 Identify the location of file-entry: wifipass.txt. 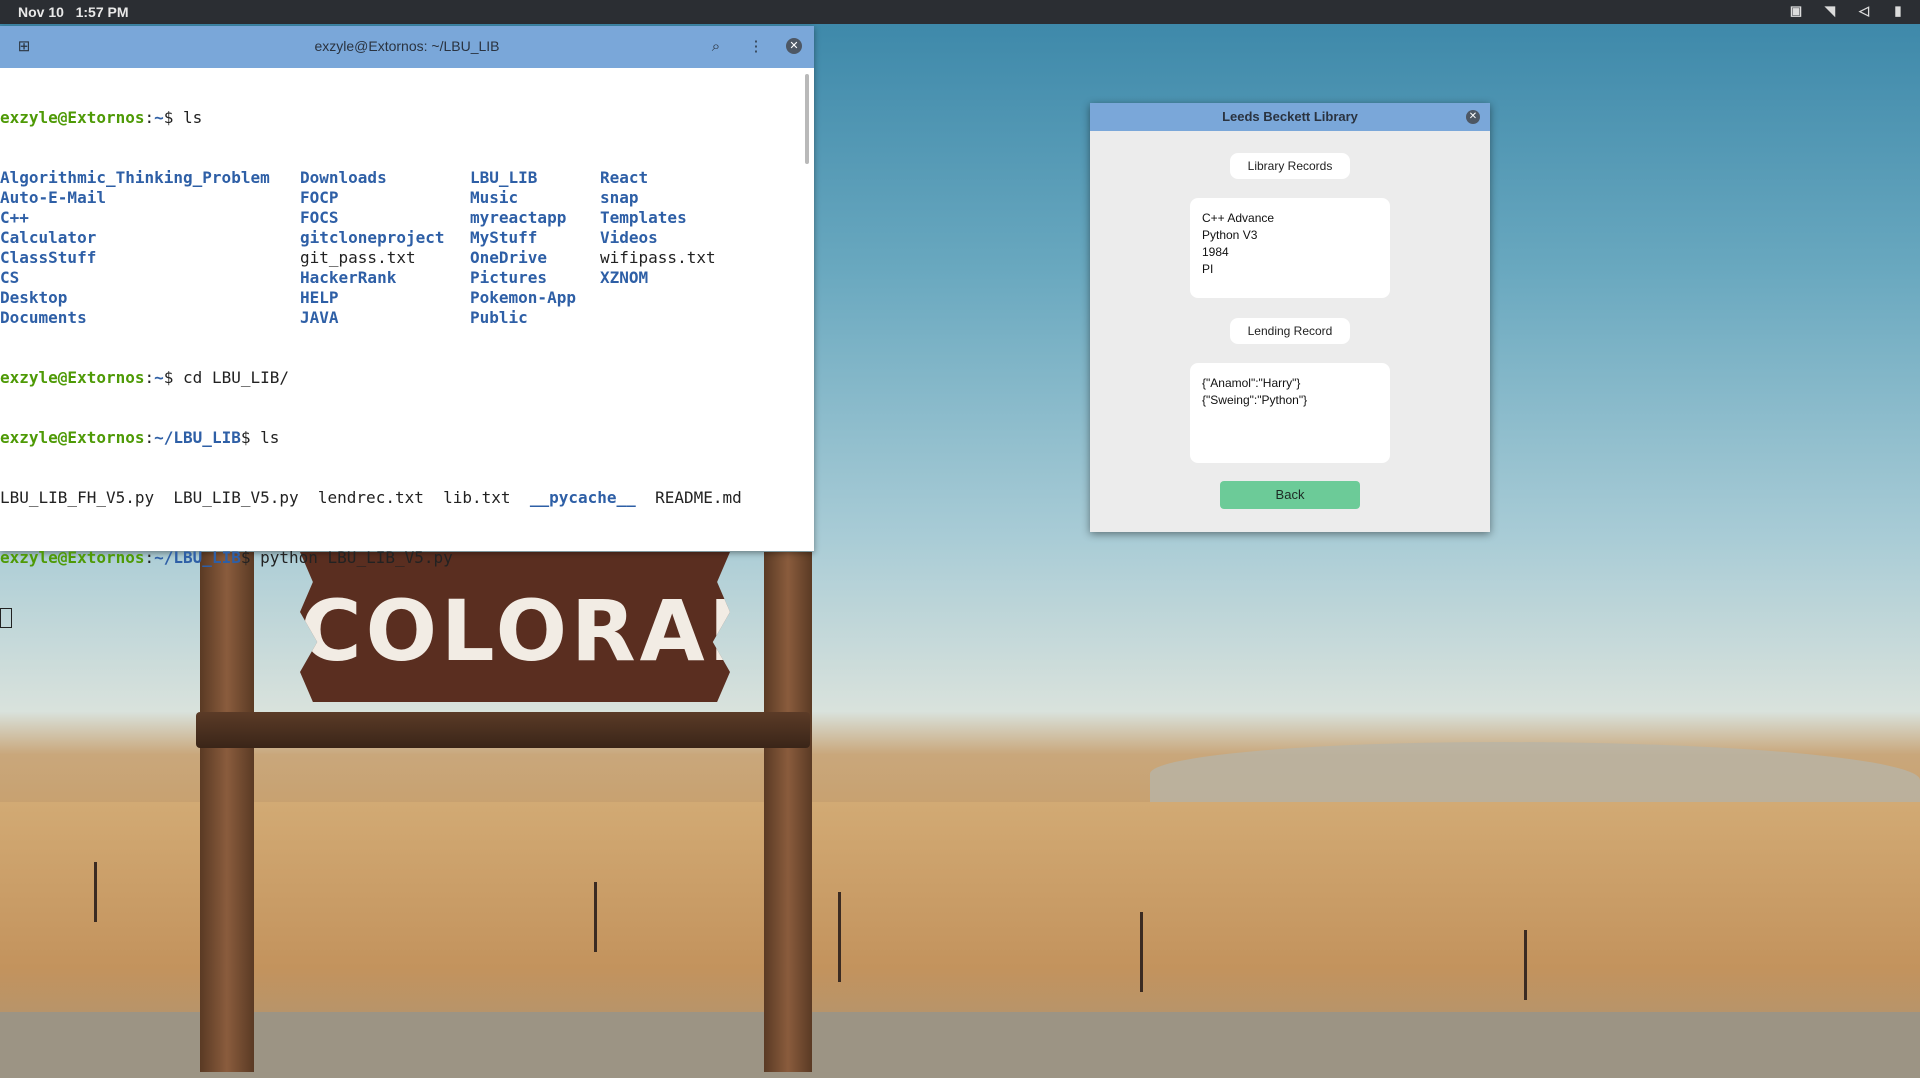
(658, 257).